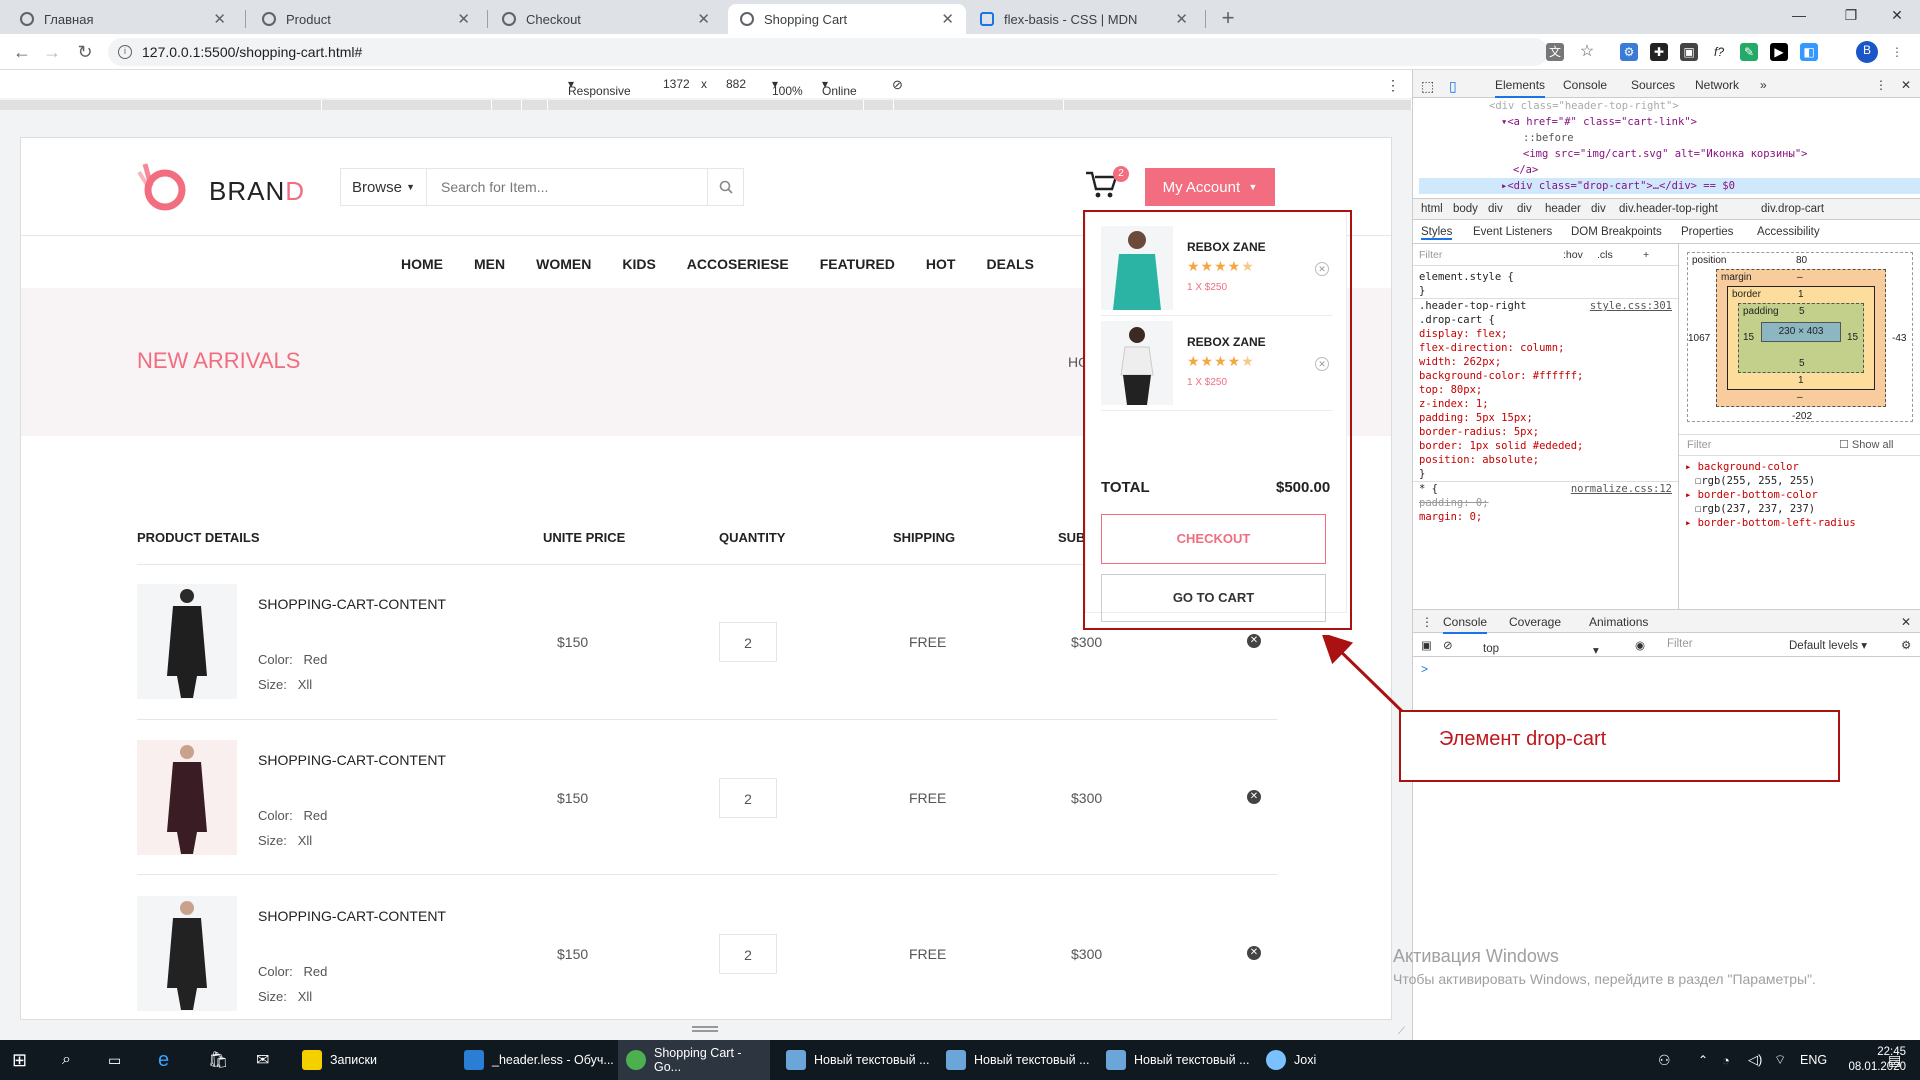  What do you see at coordinates (1689, 52) in the screenshot?
I see `extension-icon: ▣` at bounding box center [1689, 52].